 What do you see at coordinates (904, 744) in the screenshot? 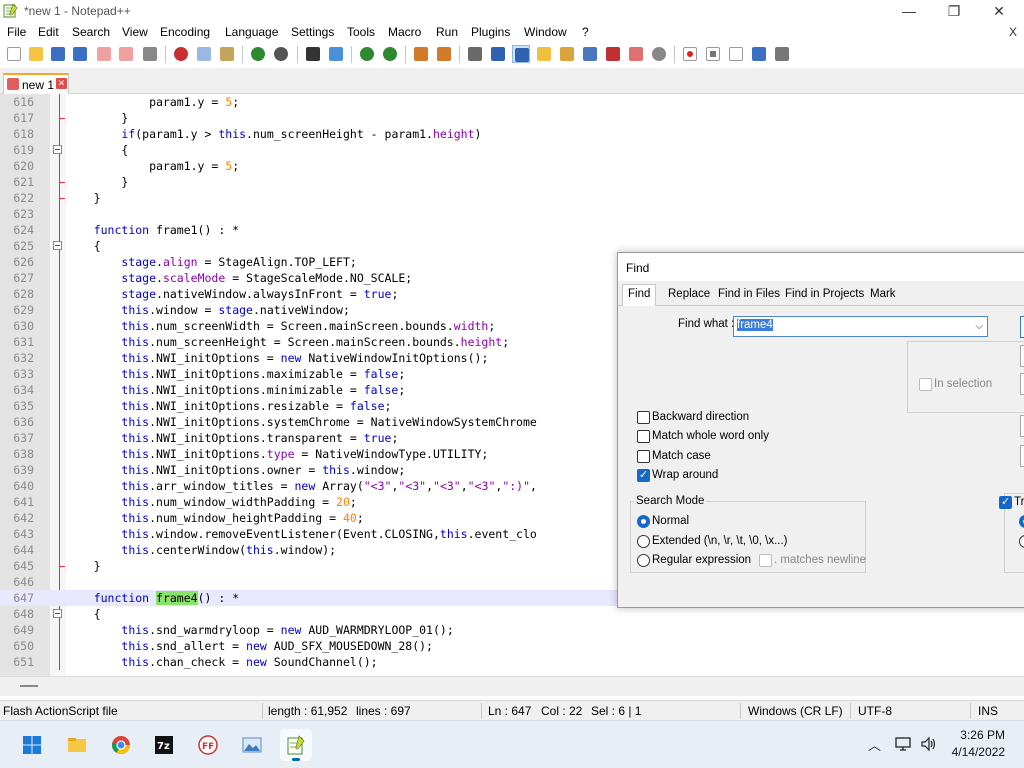
I see `network-icon` at bounding box center [904, 744].